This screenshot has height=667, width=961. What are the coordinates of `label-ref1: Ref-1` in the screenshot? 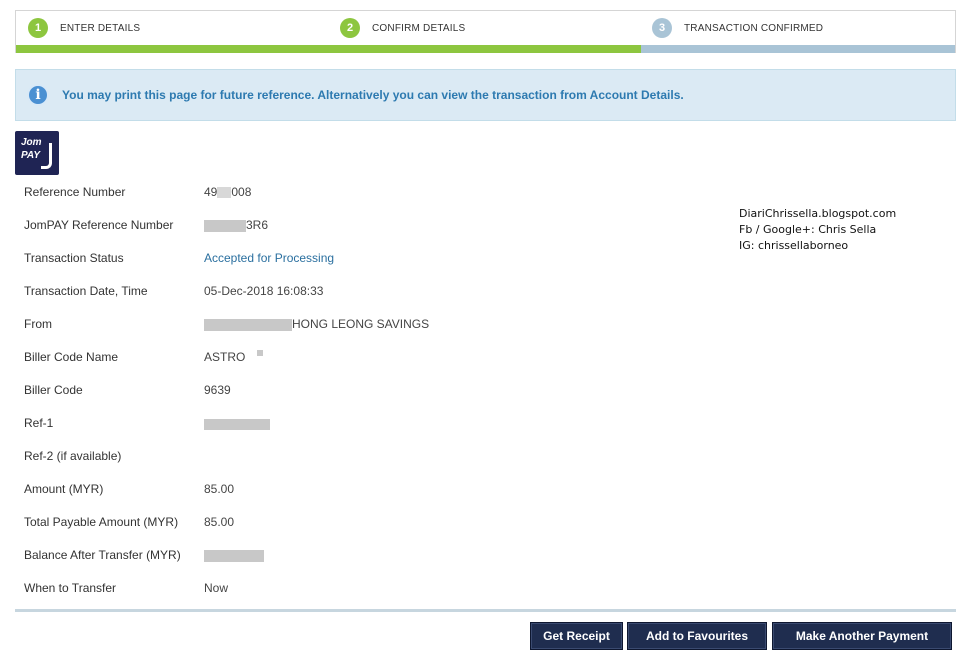 It's located at (39, 423).